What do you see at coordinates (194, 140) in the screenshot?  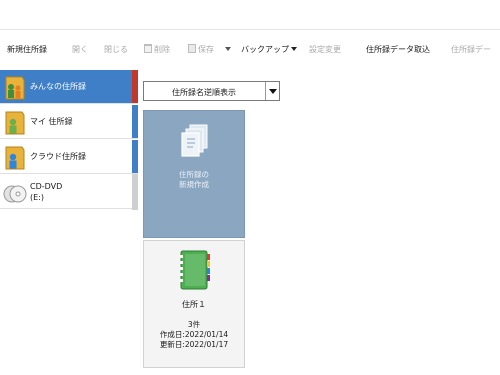 I see `new-document-icon` at bounding box center [194, 140].